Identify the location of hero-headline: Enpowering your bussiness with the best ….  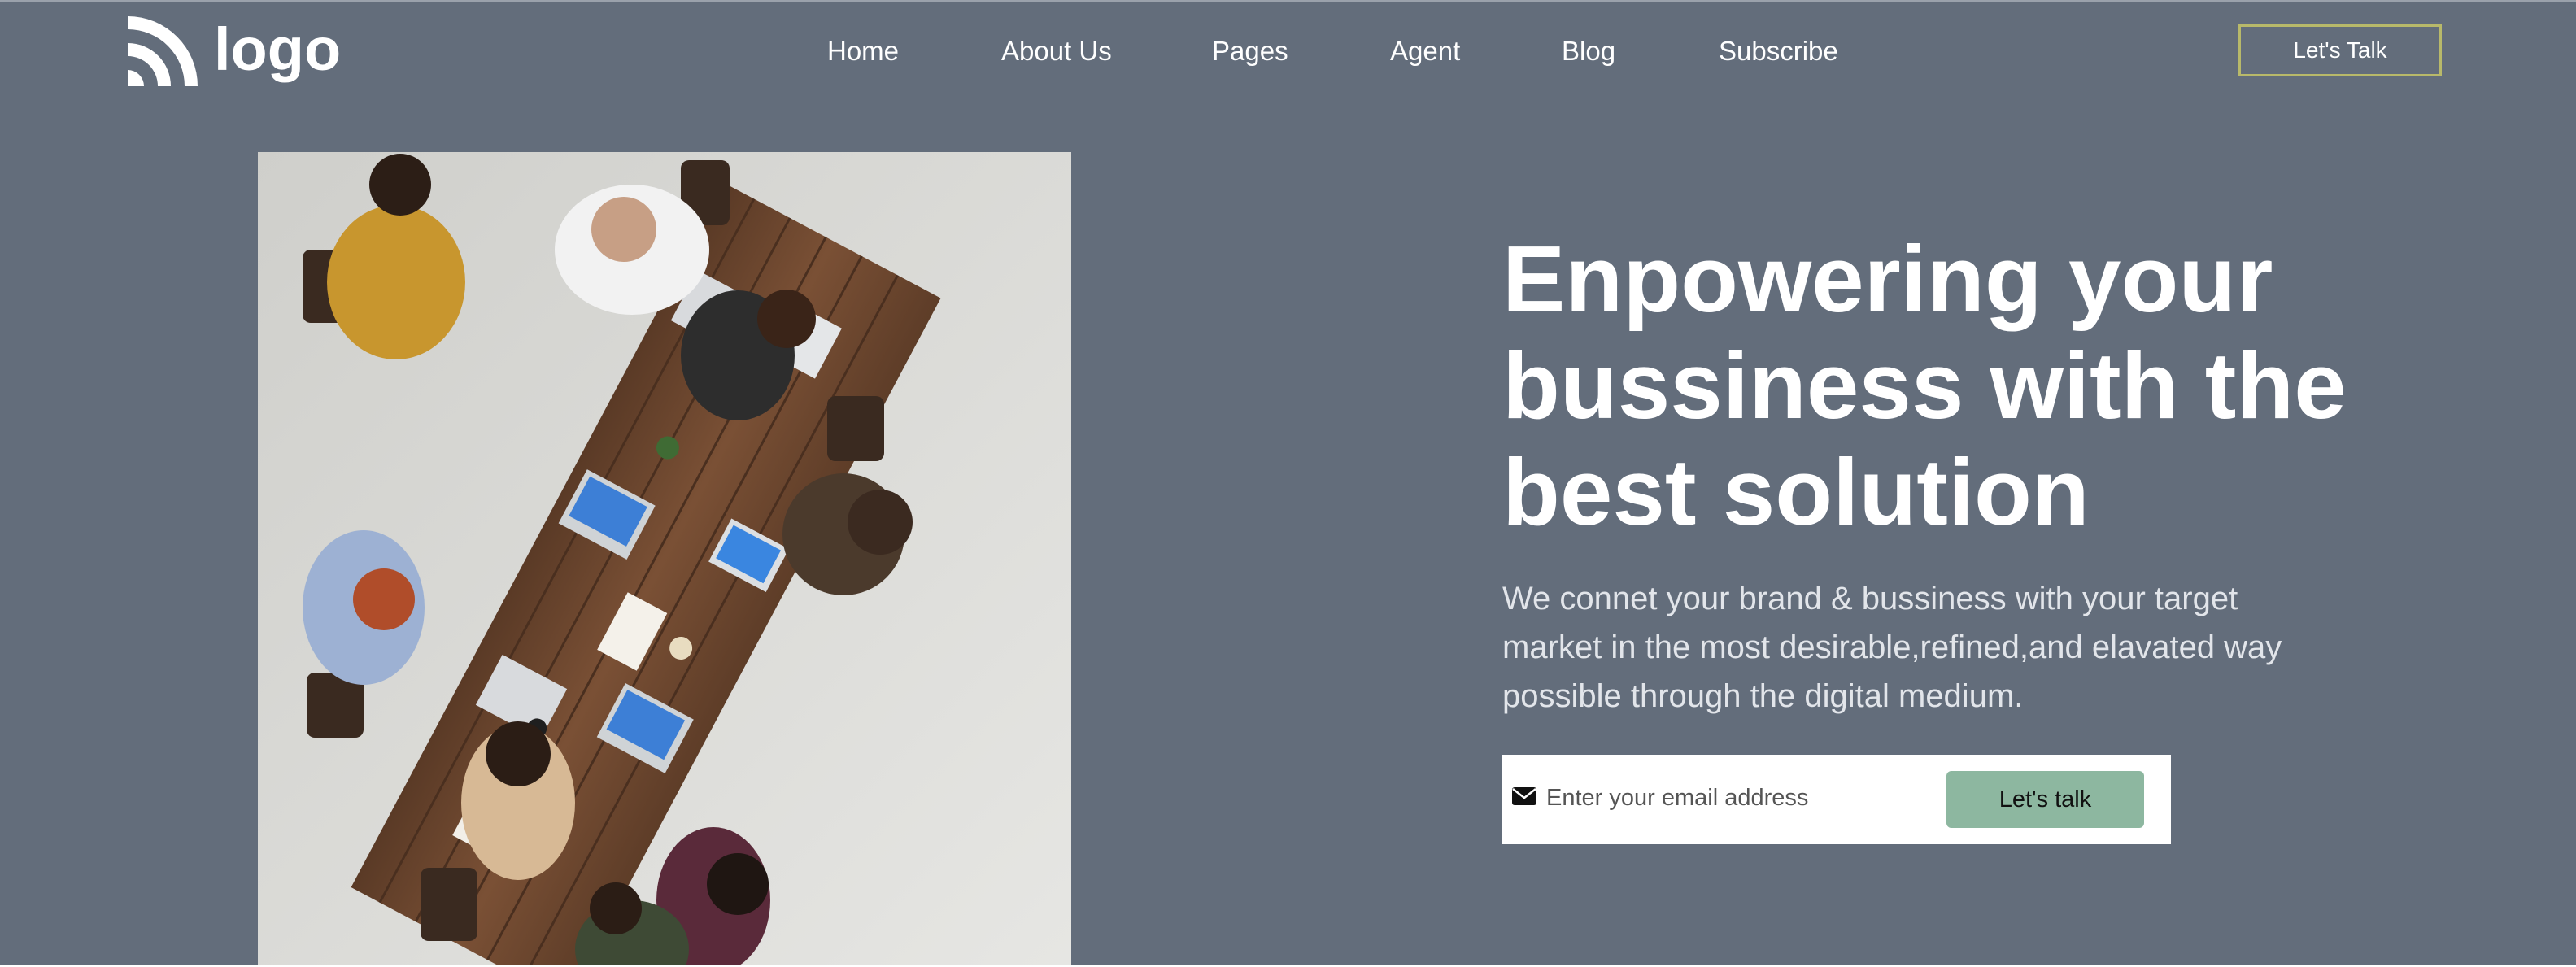
(1924, 385).